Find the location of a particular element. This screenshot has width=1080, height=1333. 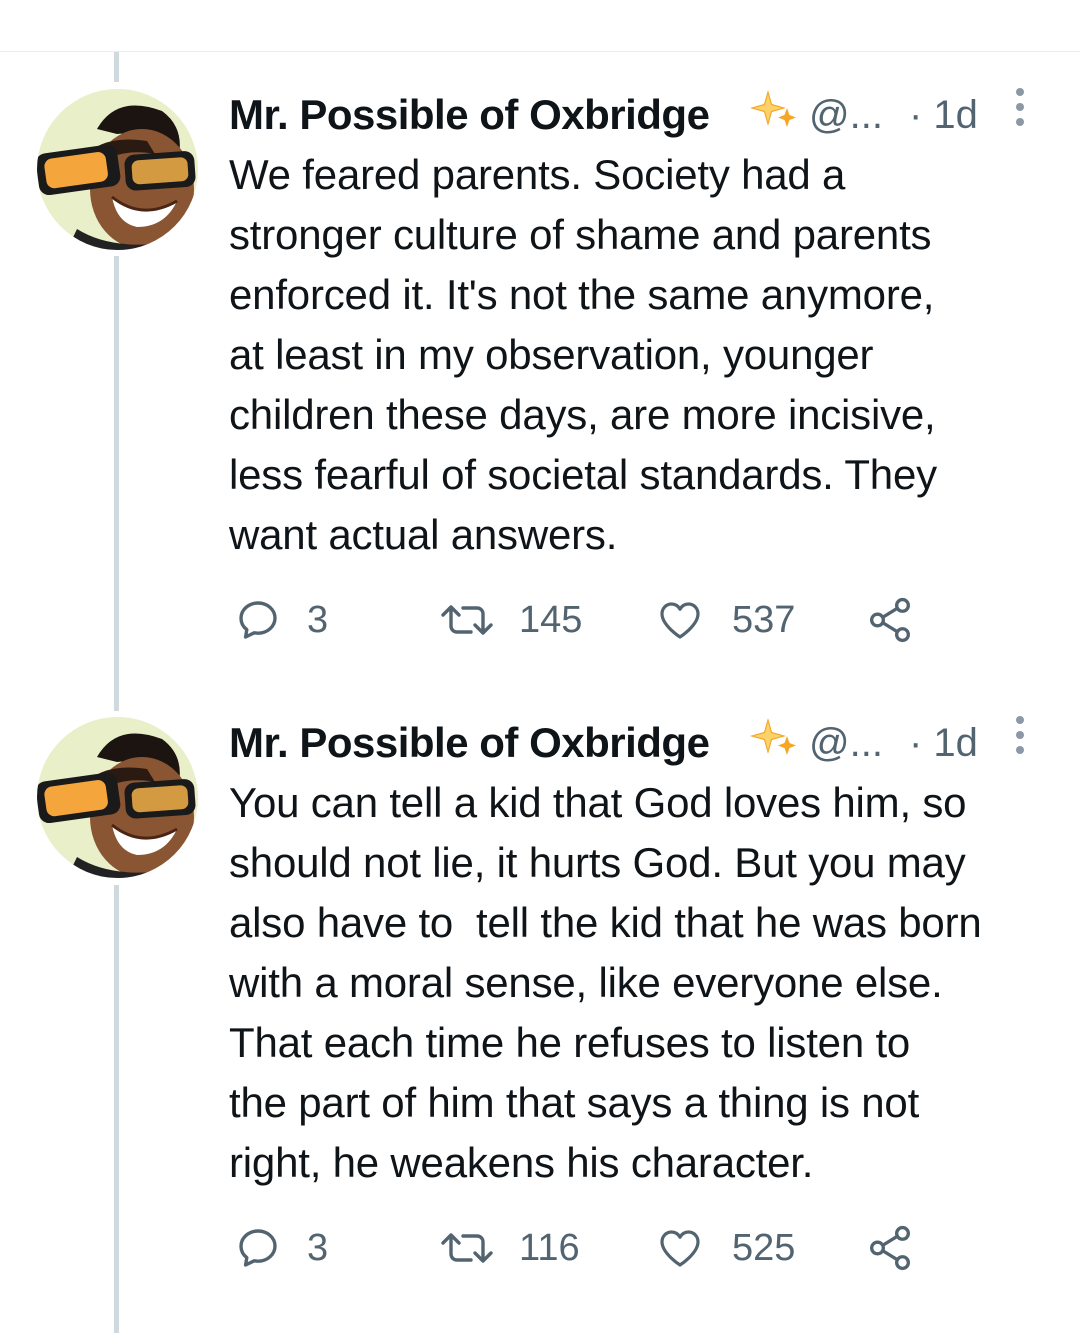

tweet-text-line: less fearful of societal standards. They is located at coordinates (583, 474).